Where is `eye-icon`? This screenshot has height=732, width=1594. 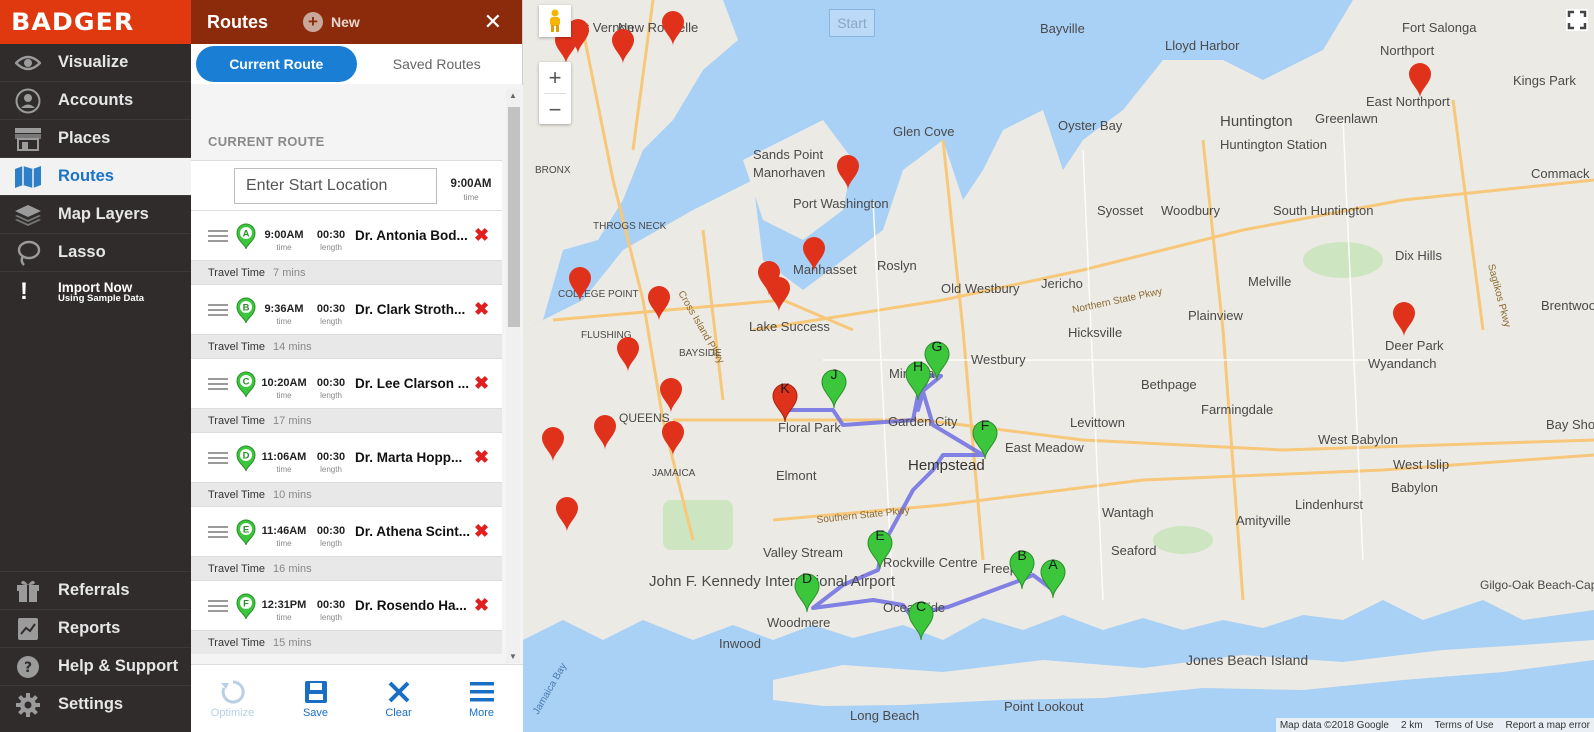
eye-icon is located at coordinates (28, 63).